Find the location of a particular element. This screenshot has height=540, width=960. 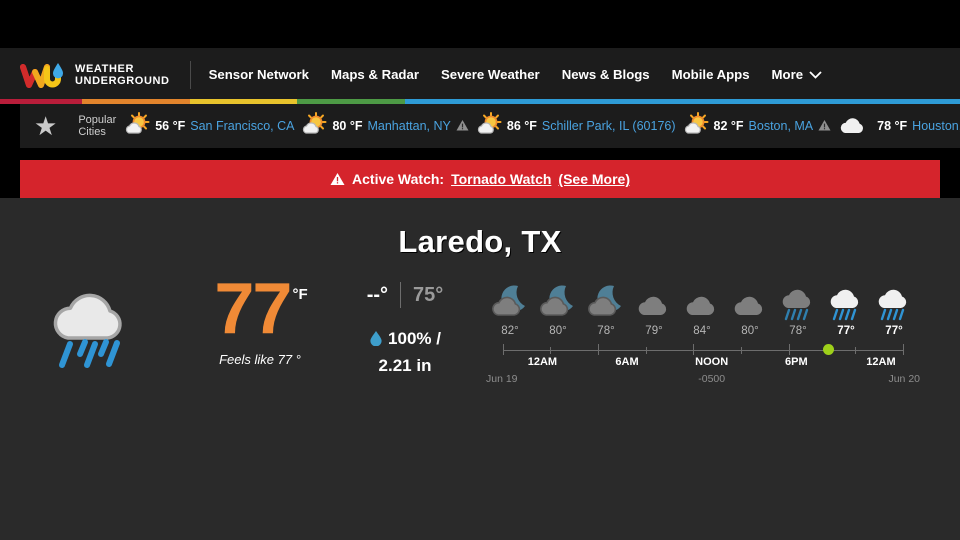

star-icon: ★ is located at coordinates (44, 126).